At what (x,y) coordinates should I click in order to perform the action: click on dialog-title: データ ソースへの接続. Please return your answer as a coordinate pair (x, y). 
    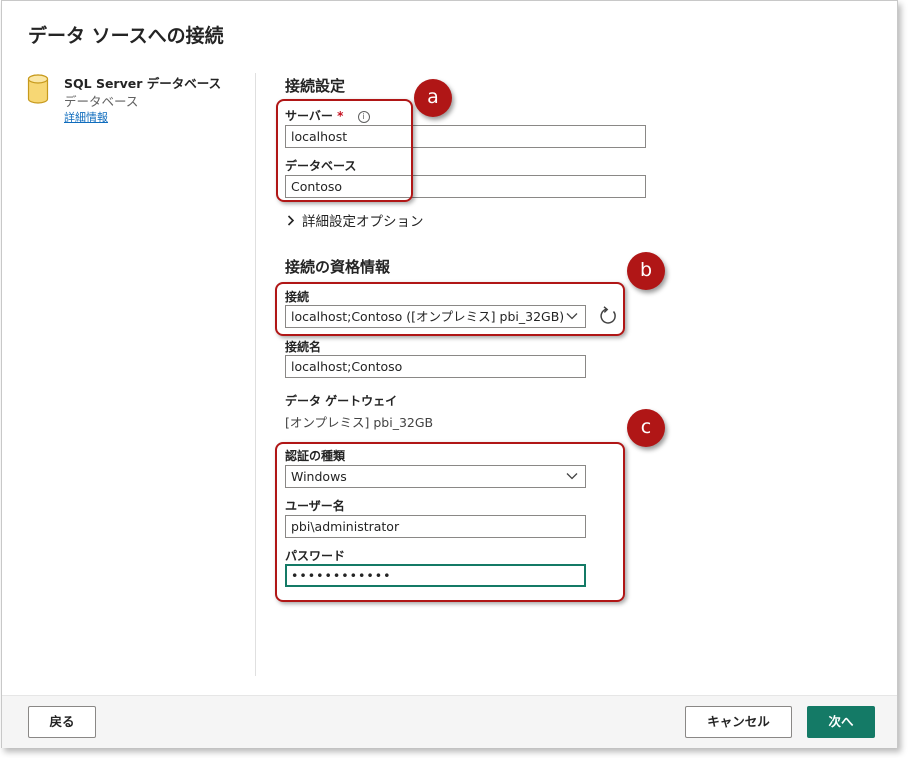
    Looking at the image, I should click on (126, 36).